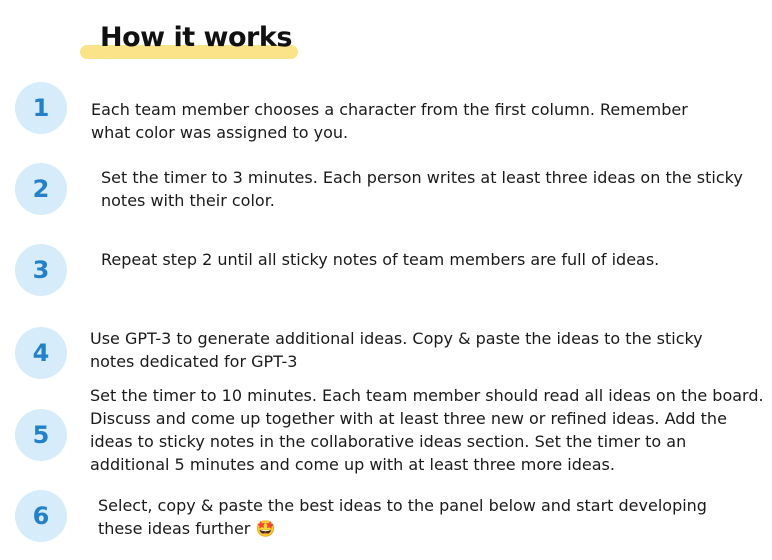  Describe the element at coordinates (196, 37) in the screenshot. I see `page-title: How it works` at that location.